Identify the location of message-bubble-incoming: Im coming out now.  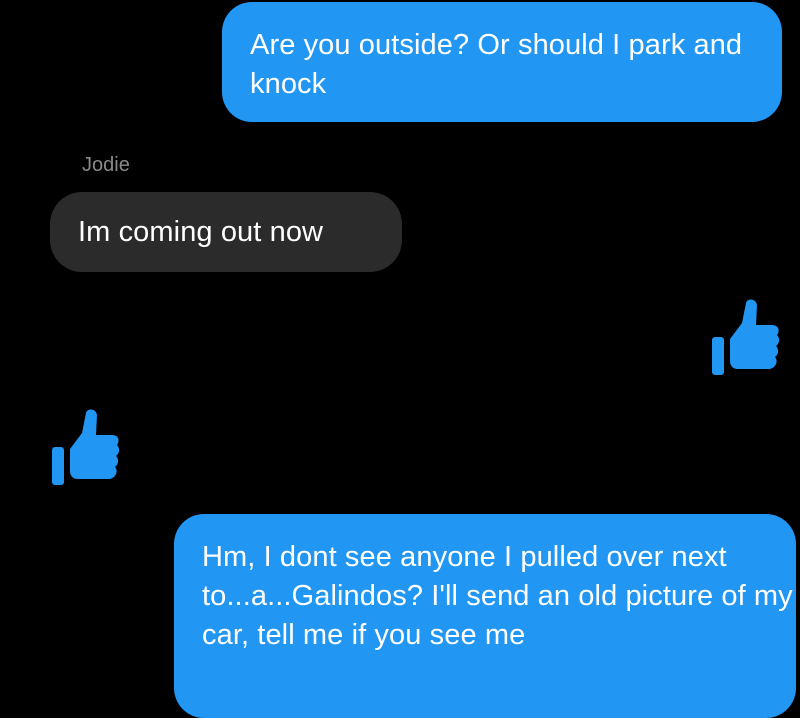
(226, 232).